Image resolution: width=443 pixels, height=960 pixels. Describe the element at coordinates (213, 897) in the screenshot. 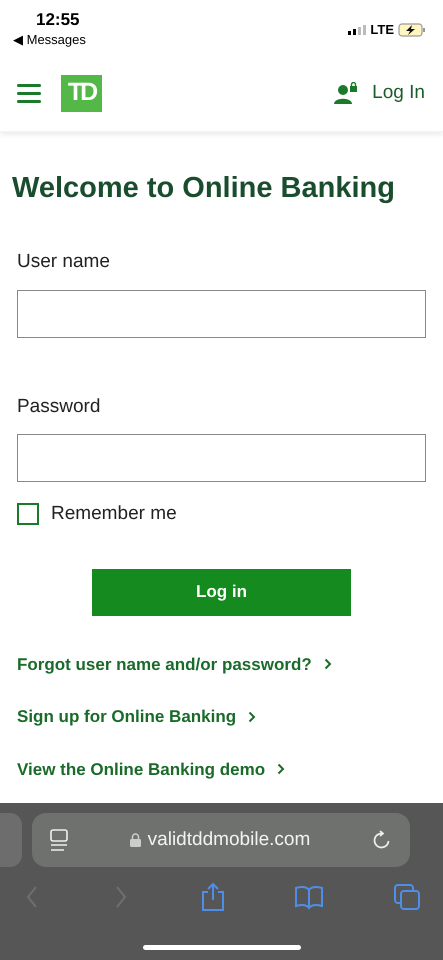

I see `share-icon` at that location.